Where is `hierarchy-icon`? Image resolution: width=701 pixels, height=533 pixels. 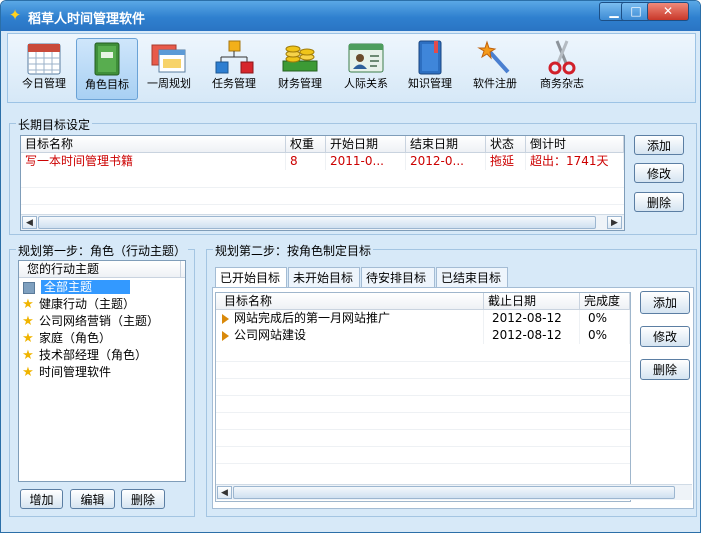 hierarchy-icon is located at coordinates (234, 58).